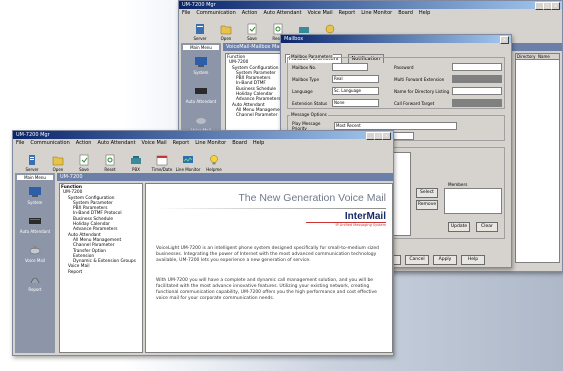  I want to click on directory-name-field, so click(477, 91).